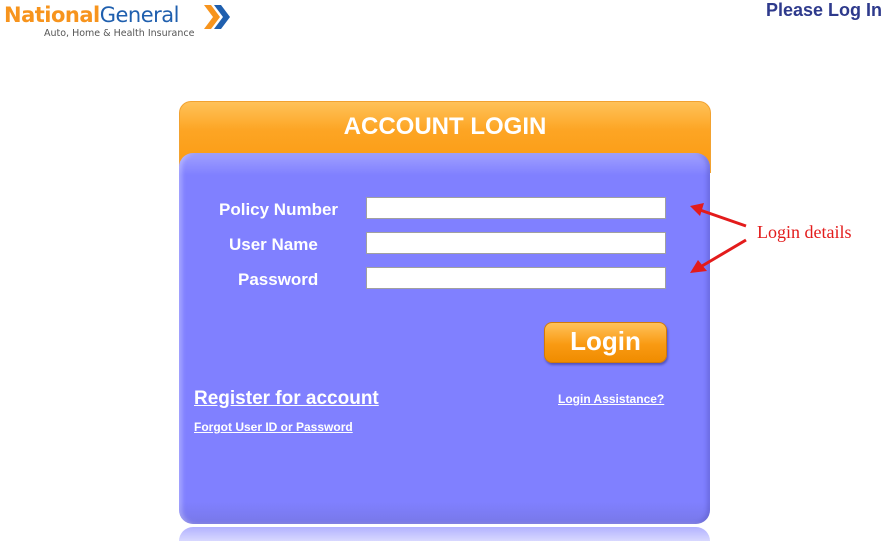  What do you see at coordinates (273, 244) in the screenshot?
I see `user-name-label: User Name` at bounding box center [273, 244].